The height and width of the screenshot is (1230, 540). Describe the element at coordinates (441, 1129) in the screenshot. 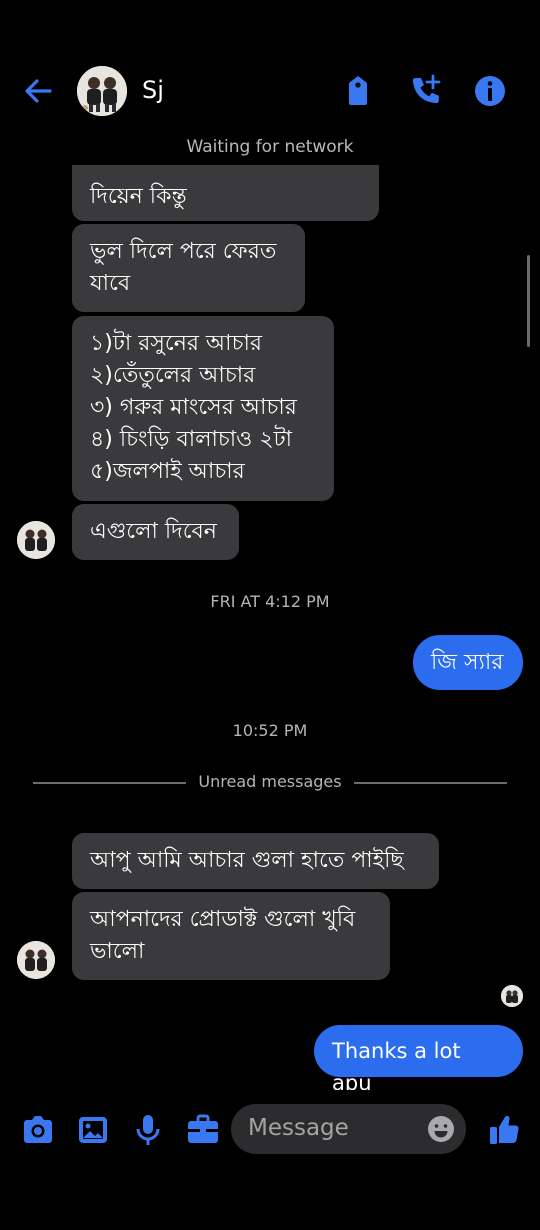

I see `emoji-icon` at that location.